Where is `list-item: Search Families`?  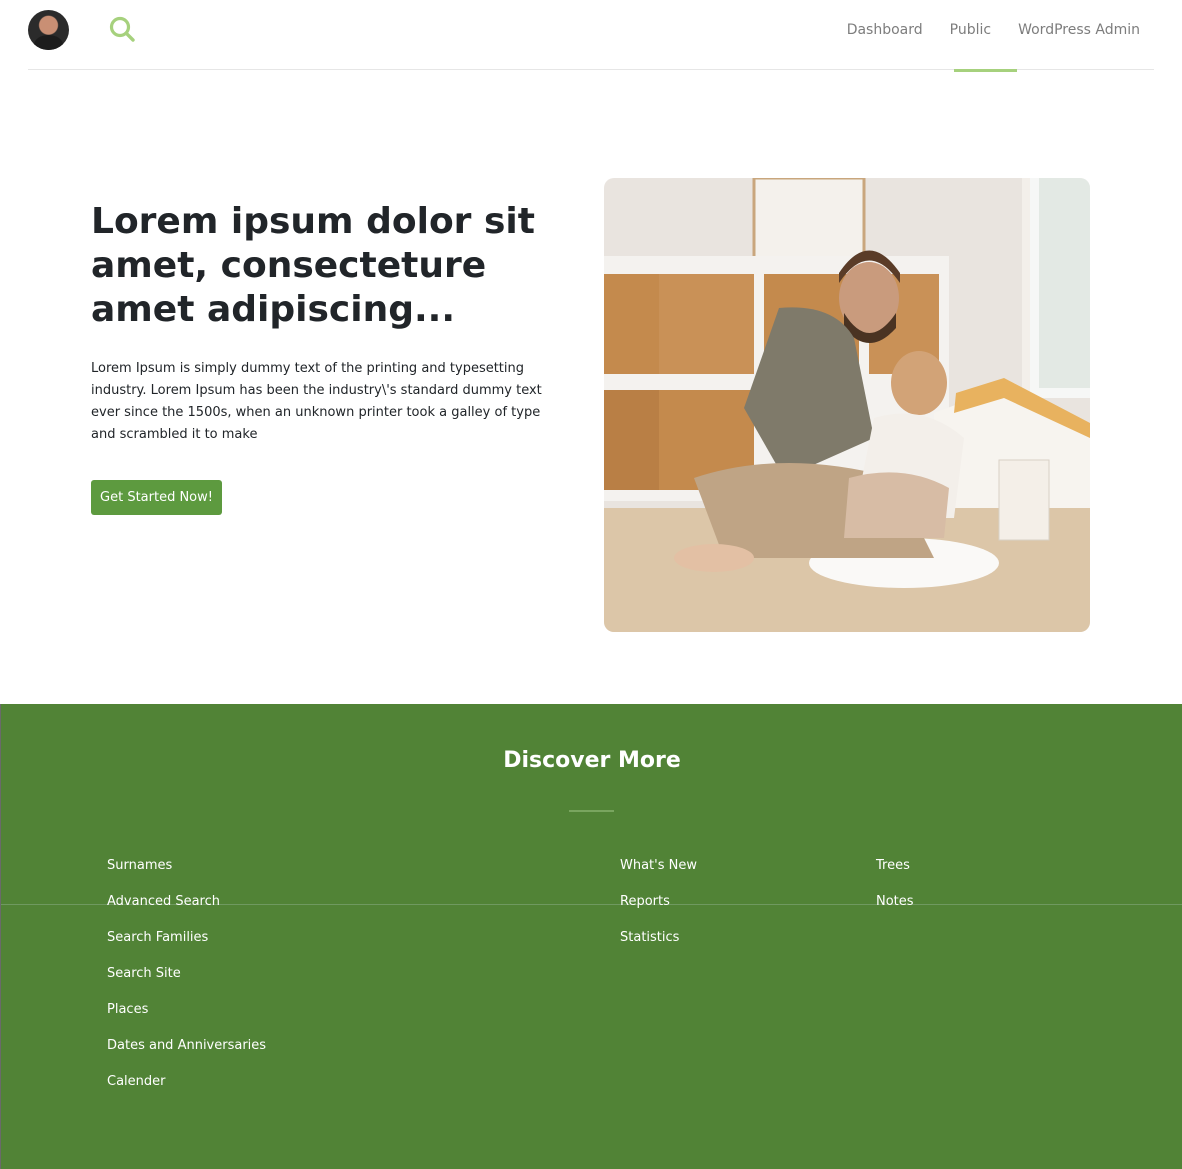 list-item: Search Families is located at coordinates (186, 944).